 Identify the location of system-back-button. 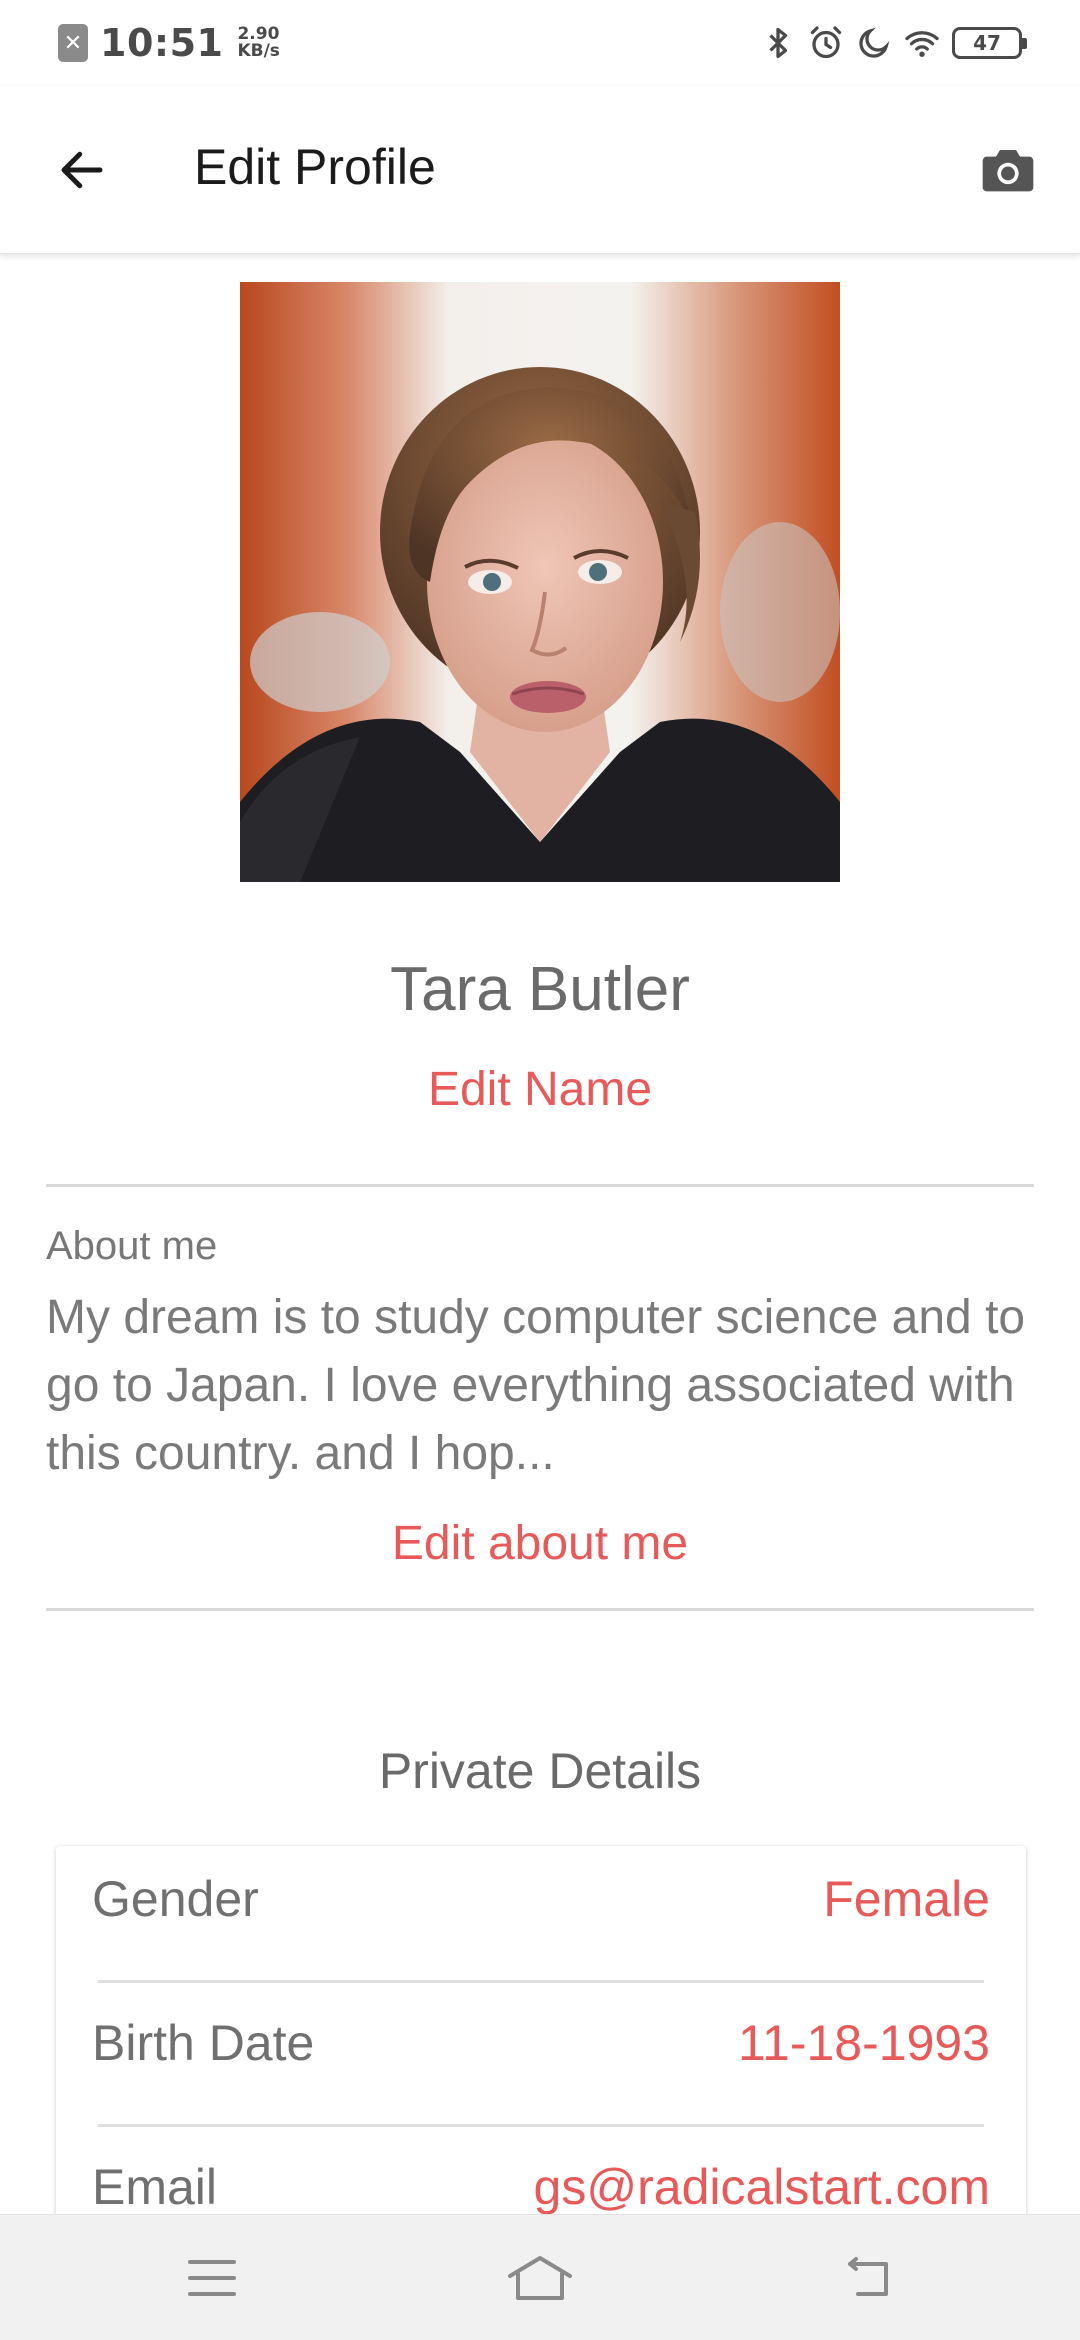
(868, 2278).